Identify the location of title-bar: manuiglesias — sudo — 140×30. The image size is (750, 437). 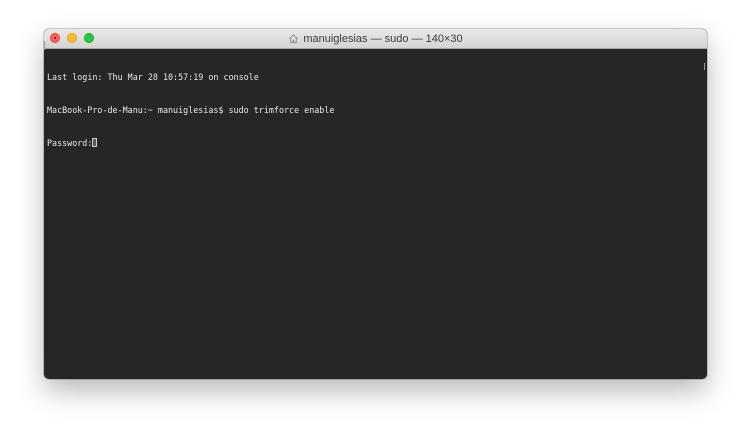
(375, 39).